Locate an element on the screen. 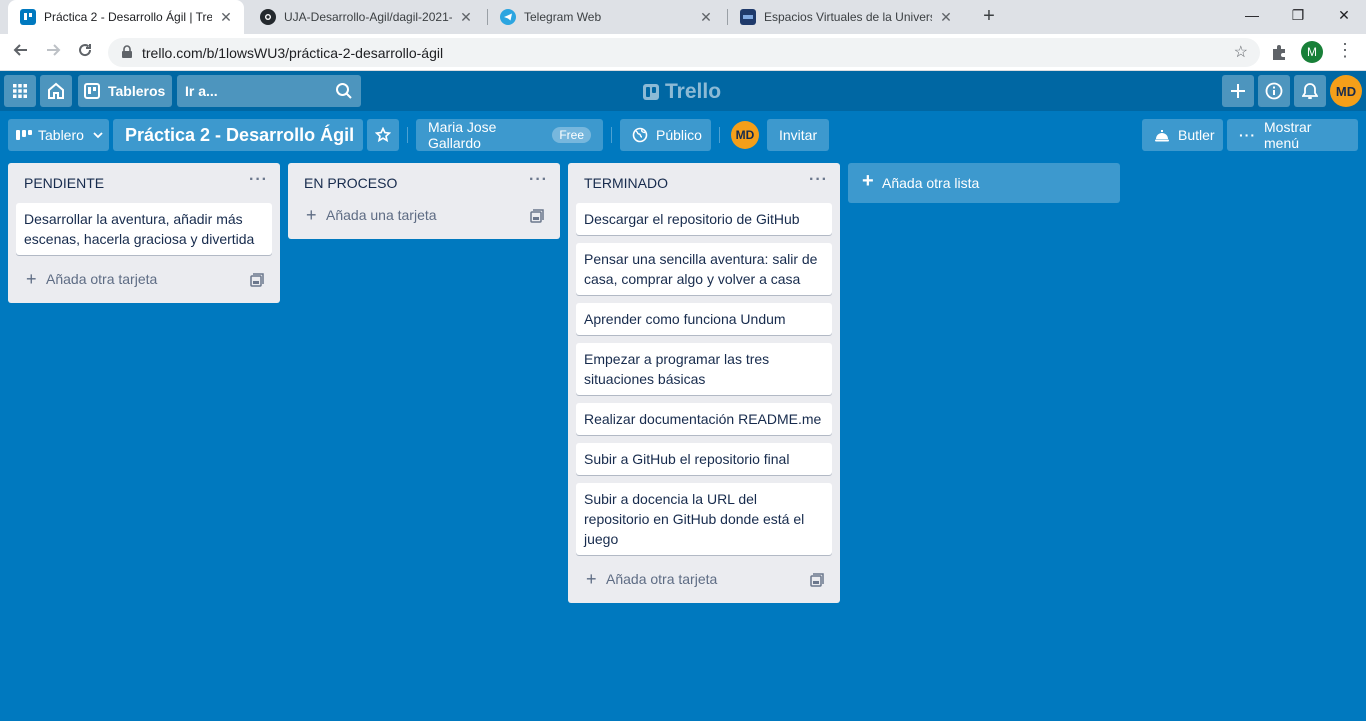 The width and height of the screenshot is (1366, 721). arrow-left-icon is located at coordinates (20, 50).